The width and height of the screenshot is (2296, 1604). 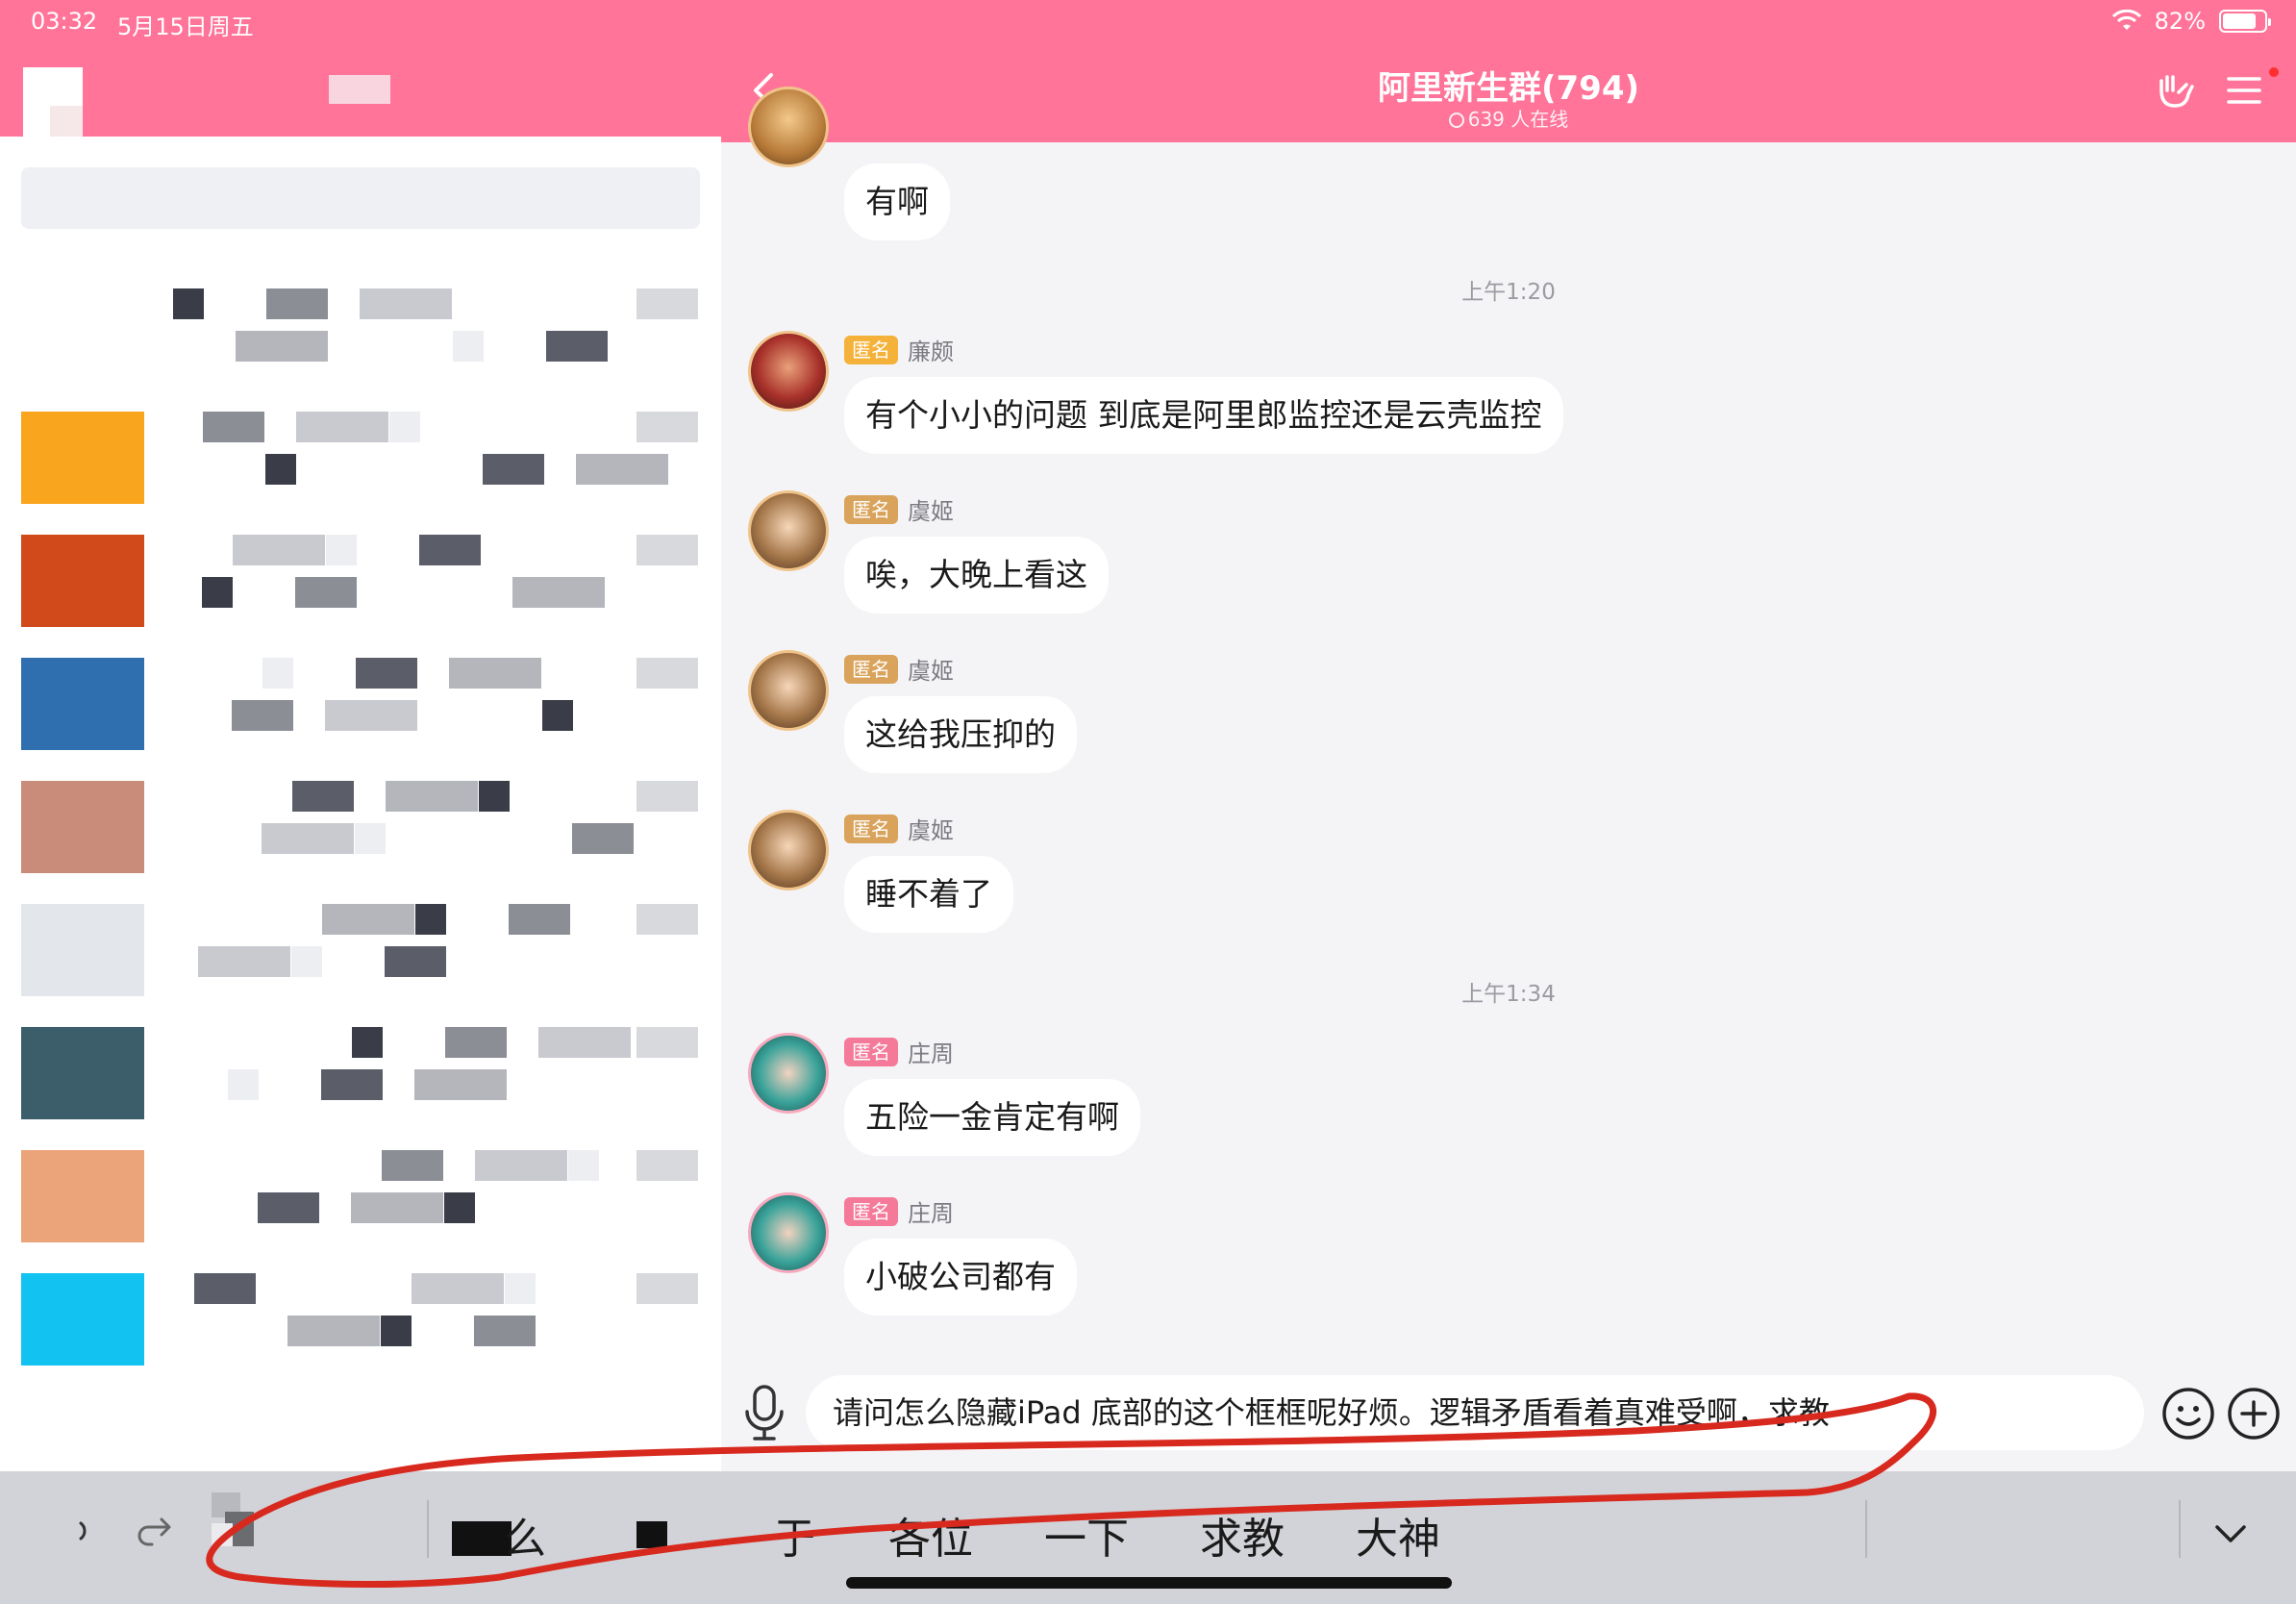 I want to click on hand-gesture-icon, so click(x=2176, y=91).